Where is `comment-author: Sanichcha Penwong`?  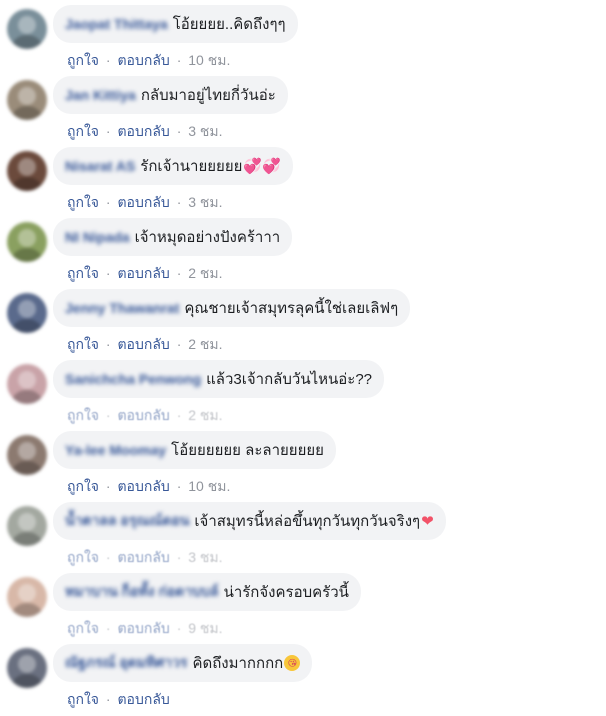 comment-author: Sanichcha Penwong is located at coordinates (133, 379).